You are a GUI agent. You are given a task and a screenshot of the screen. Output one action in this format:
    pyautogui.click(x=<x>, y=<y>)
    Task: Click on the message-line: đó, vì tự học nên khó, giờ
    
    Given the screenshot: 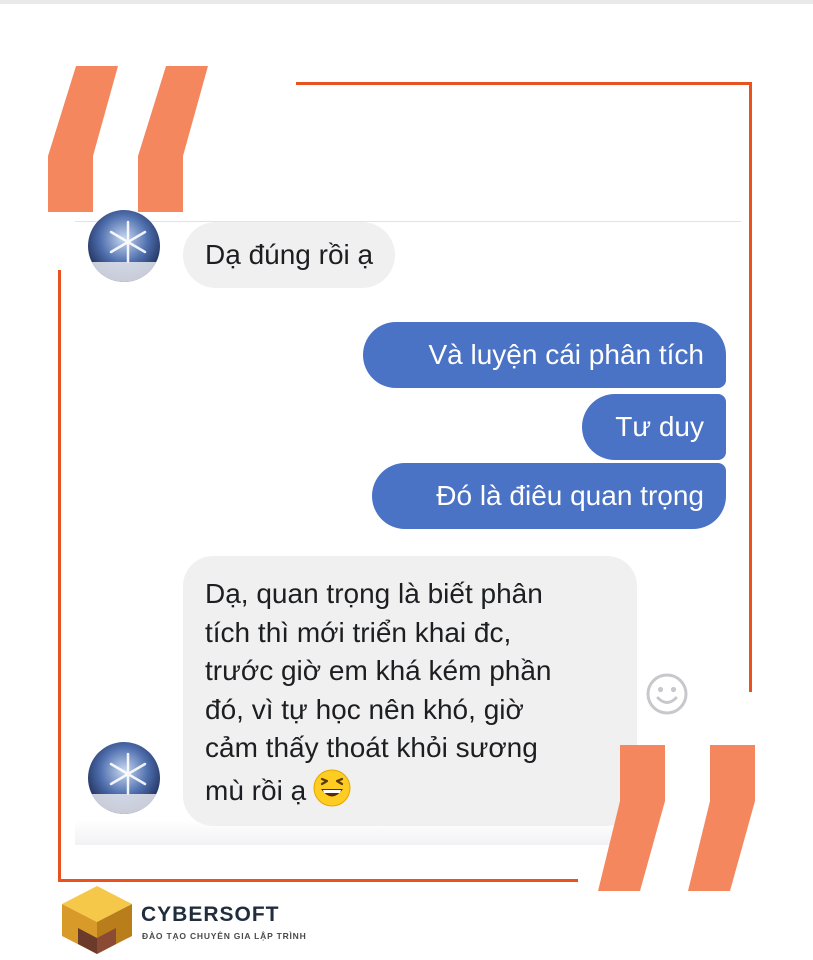 What is the action you would take?
    pyautogui.click(x=364, y=709)
    